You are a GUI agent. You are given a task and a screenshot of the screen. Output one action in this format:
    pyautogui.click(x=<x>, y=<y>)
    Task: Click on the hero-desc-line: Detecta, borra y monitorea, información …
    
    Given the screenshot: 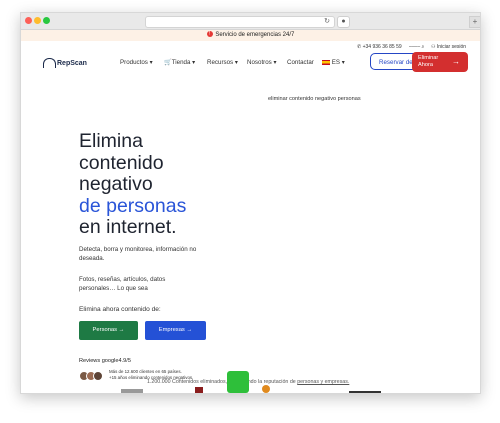 What is the action you would take?
    pyautogui.click(x=138, y=249)
    